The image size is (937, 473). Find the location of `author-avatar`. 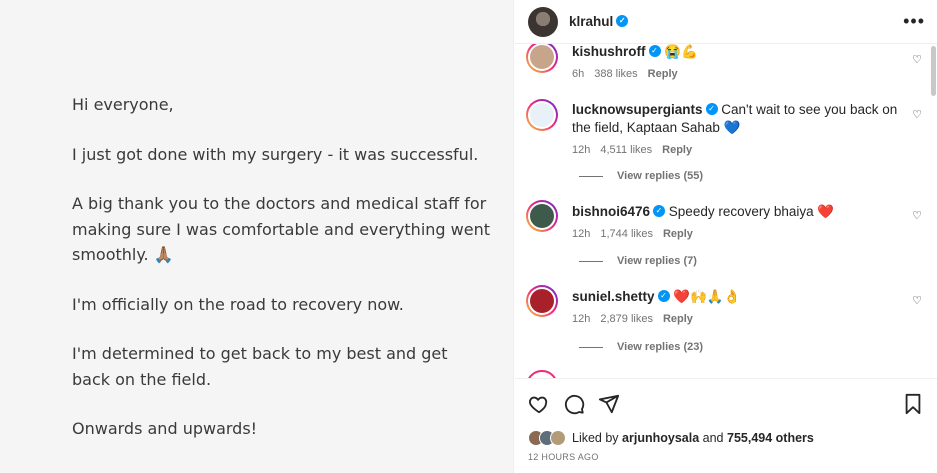

author-avatar is located at coordinates (543, 21).